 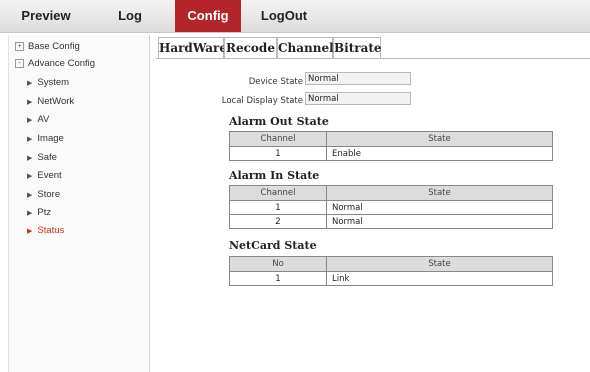 I want to click on table-row: 1 Link, so click(x=391, y=278).